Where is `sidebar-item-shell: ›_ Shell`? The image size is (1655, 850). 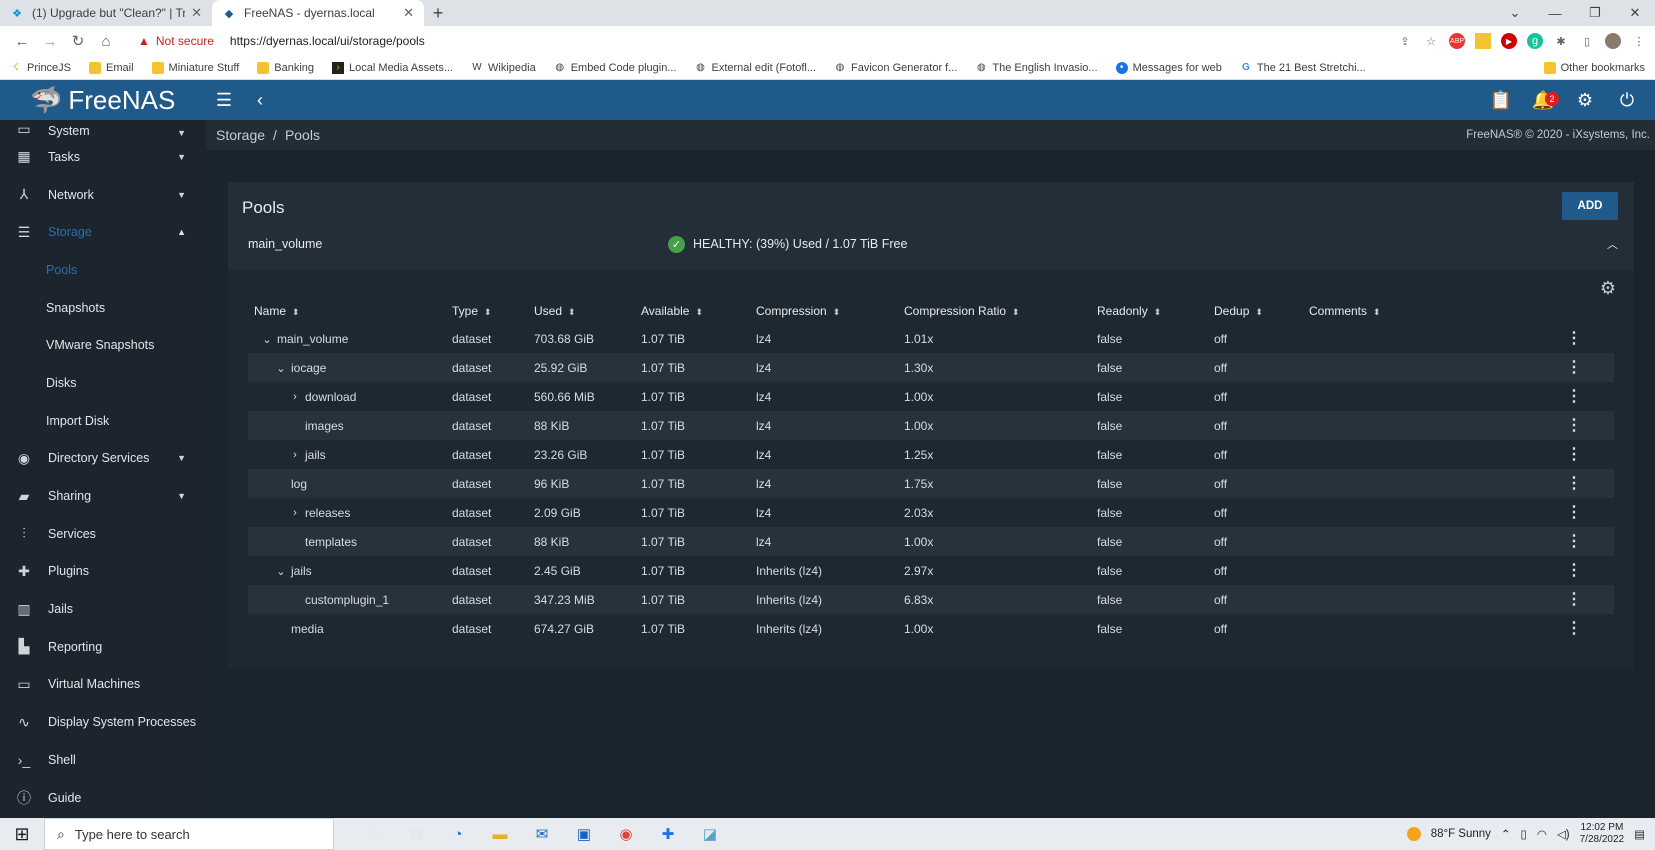 sidebar-item-shell: ›_ Shell is located at coordinates (103, 760).